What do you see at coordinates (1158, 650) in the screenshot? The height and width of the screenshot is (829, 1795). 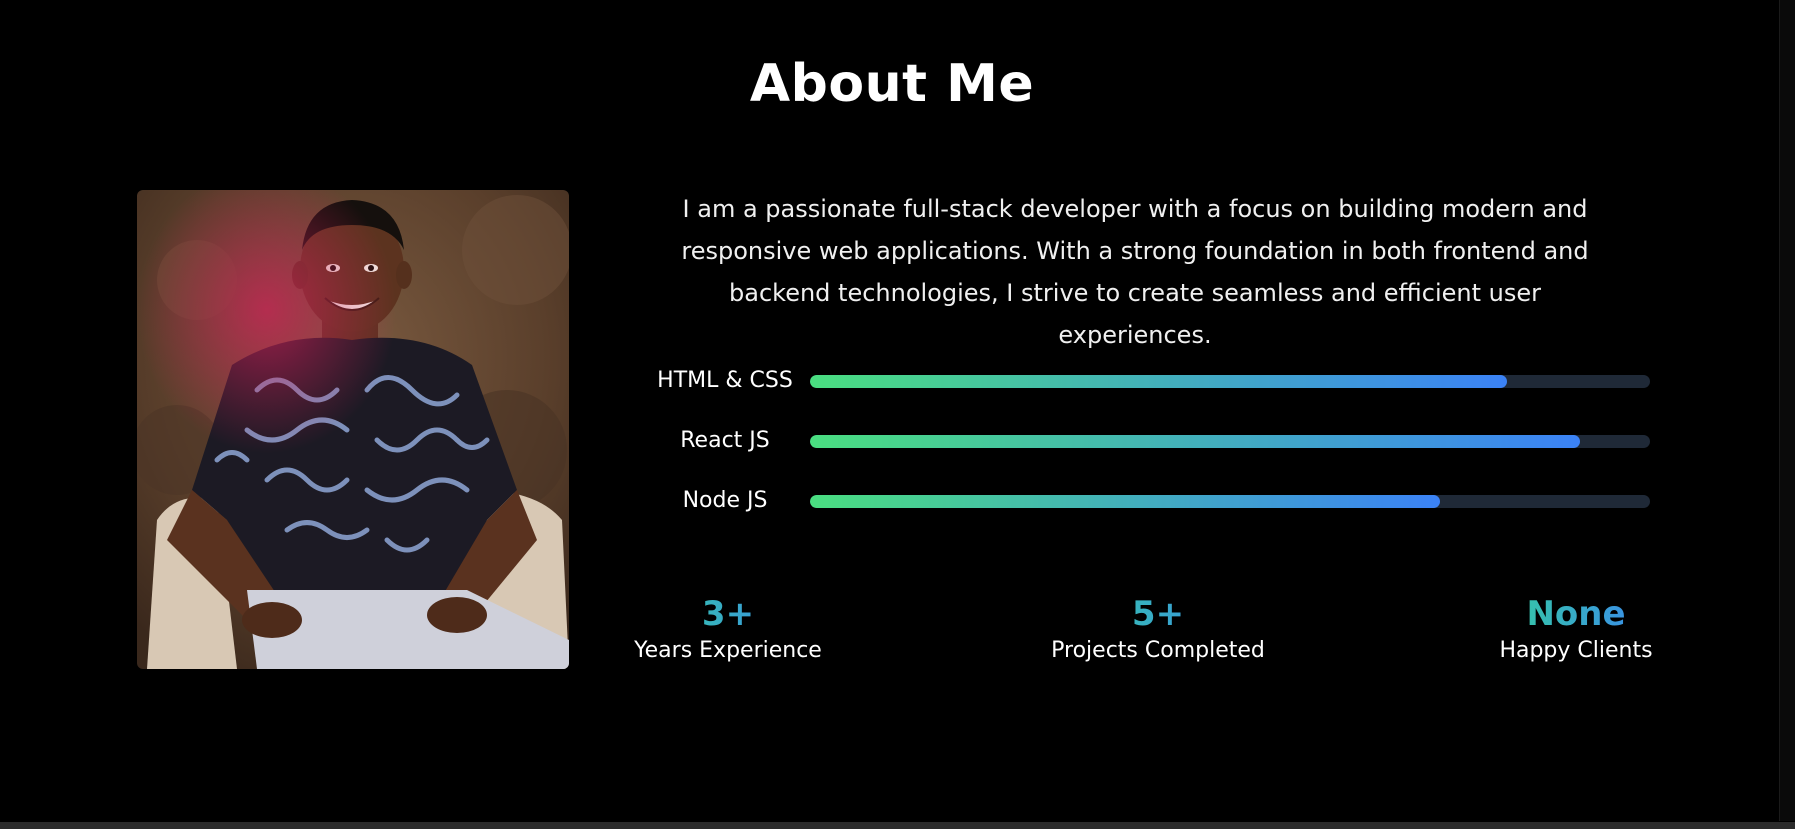 I see `stat-label: Projects Completed` at bounding box center [1158, 650].